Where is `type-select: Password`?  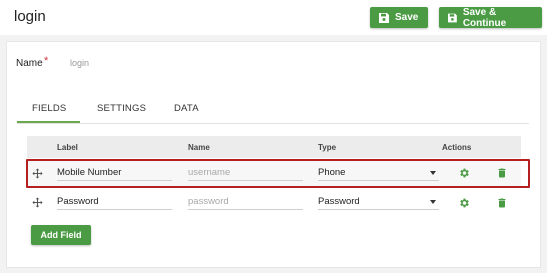
type-select: Password is located at coordinates (378, 202).